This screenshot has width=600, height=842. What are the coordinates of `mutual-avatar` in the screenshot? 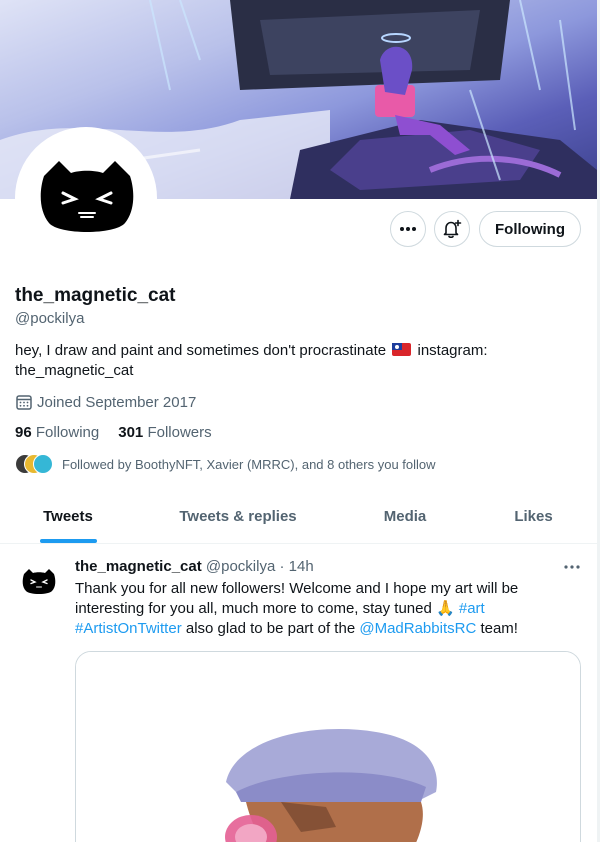 It's located at (43, 464).